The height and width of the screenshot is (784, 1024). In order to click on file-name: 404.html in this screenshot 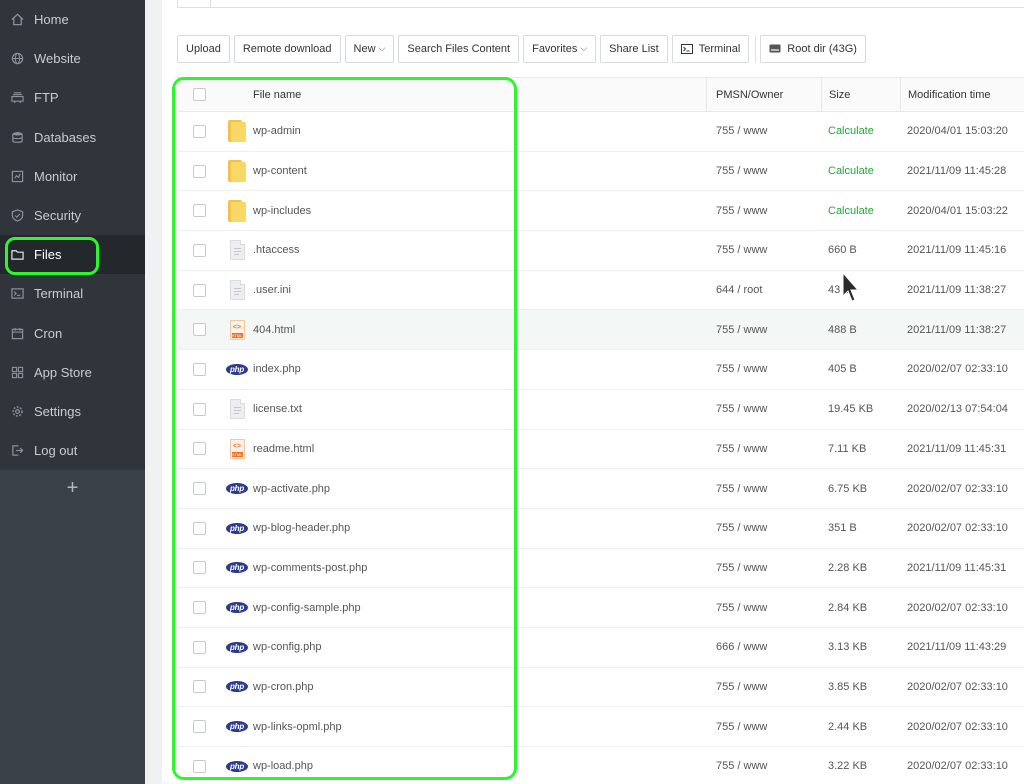, I will do `click(479, 330)`.